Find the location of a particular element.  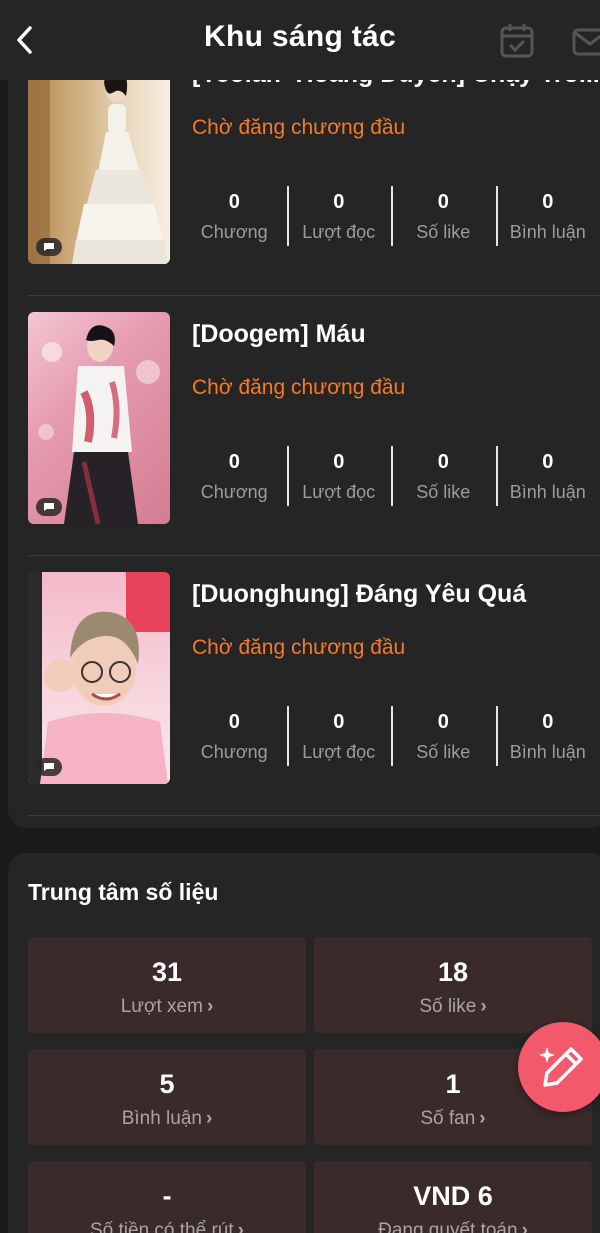

tile-label-text: Bình luận is located at coordinates (161, 1118).